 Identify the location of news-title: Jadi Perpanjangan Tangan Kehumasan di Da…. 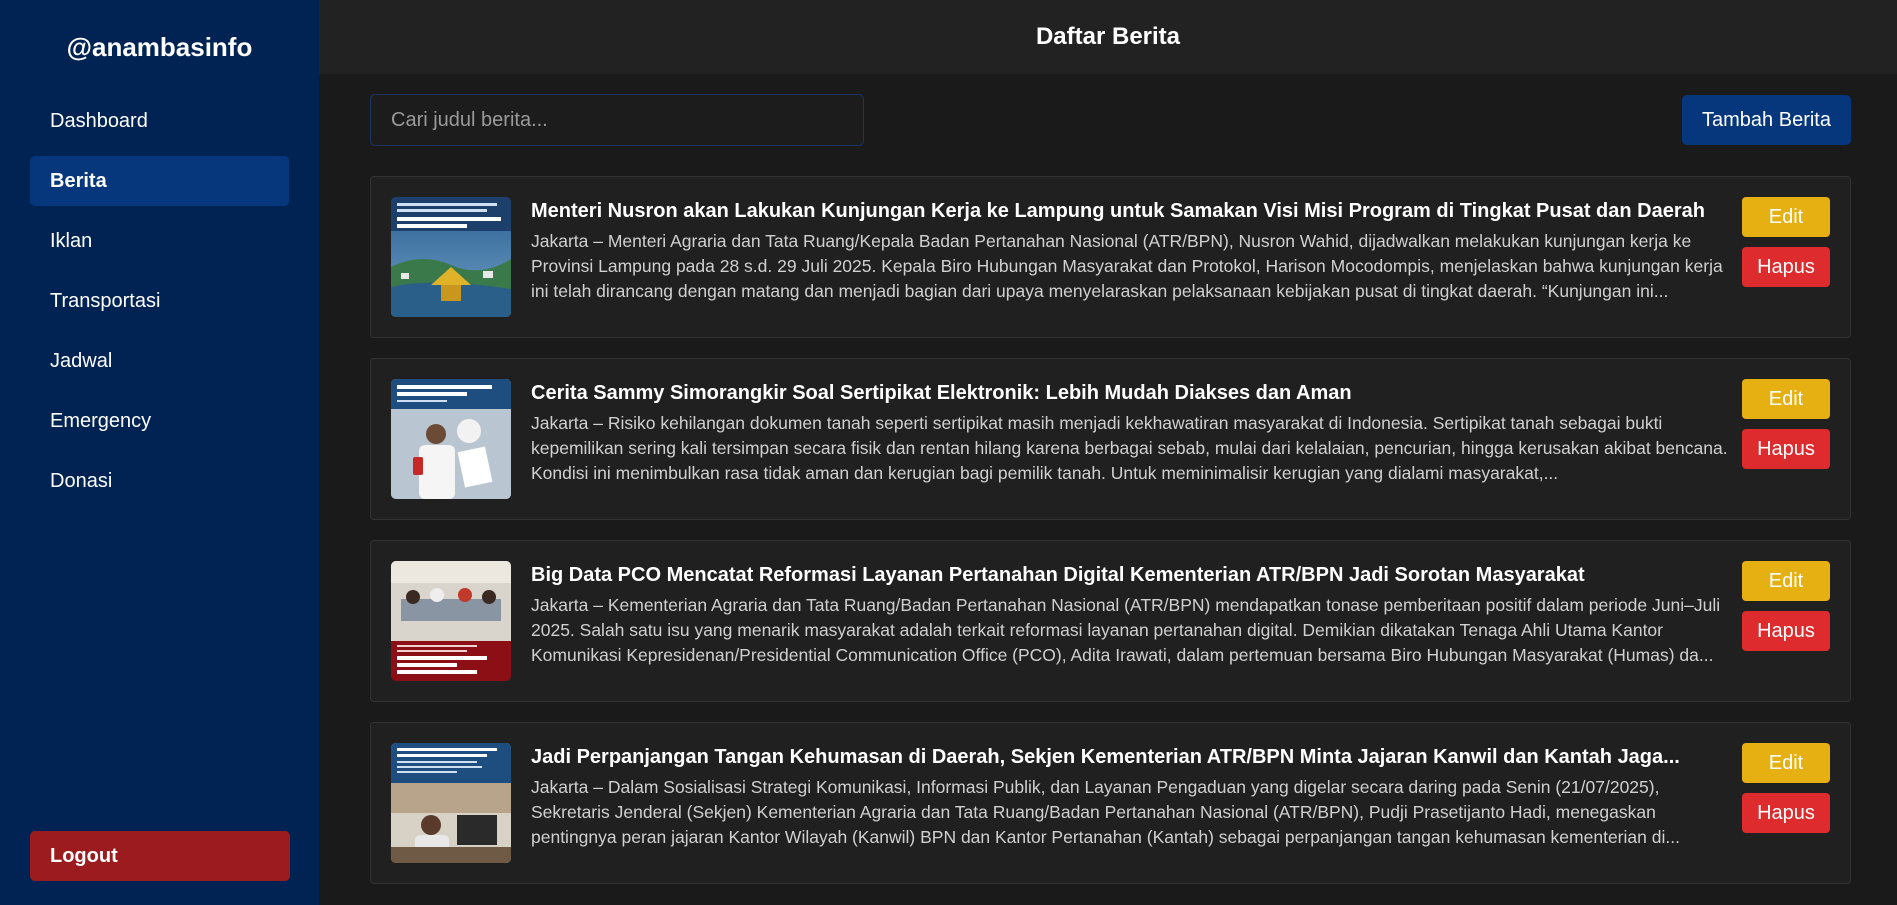
(1132, 757).